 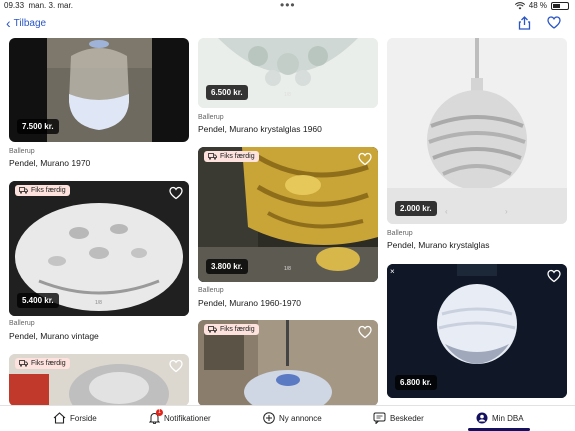 I want to click on crystal-globe-photo, so click(x=477, y=131).